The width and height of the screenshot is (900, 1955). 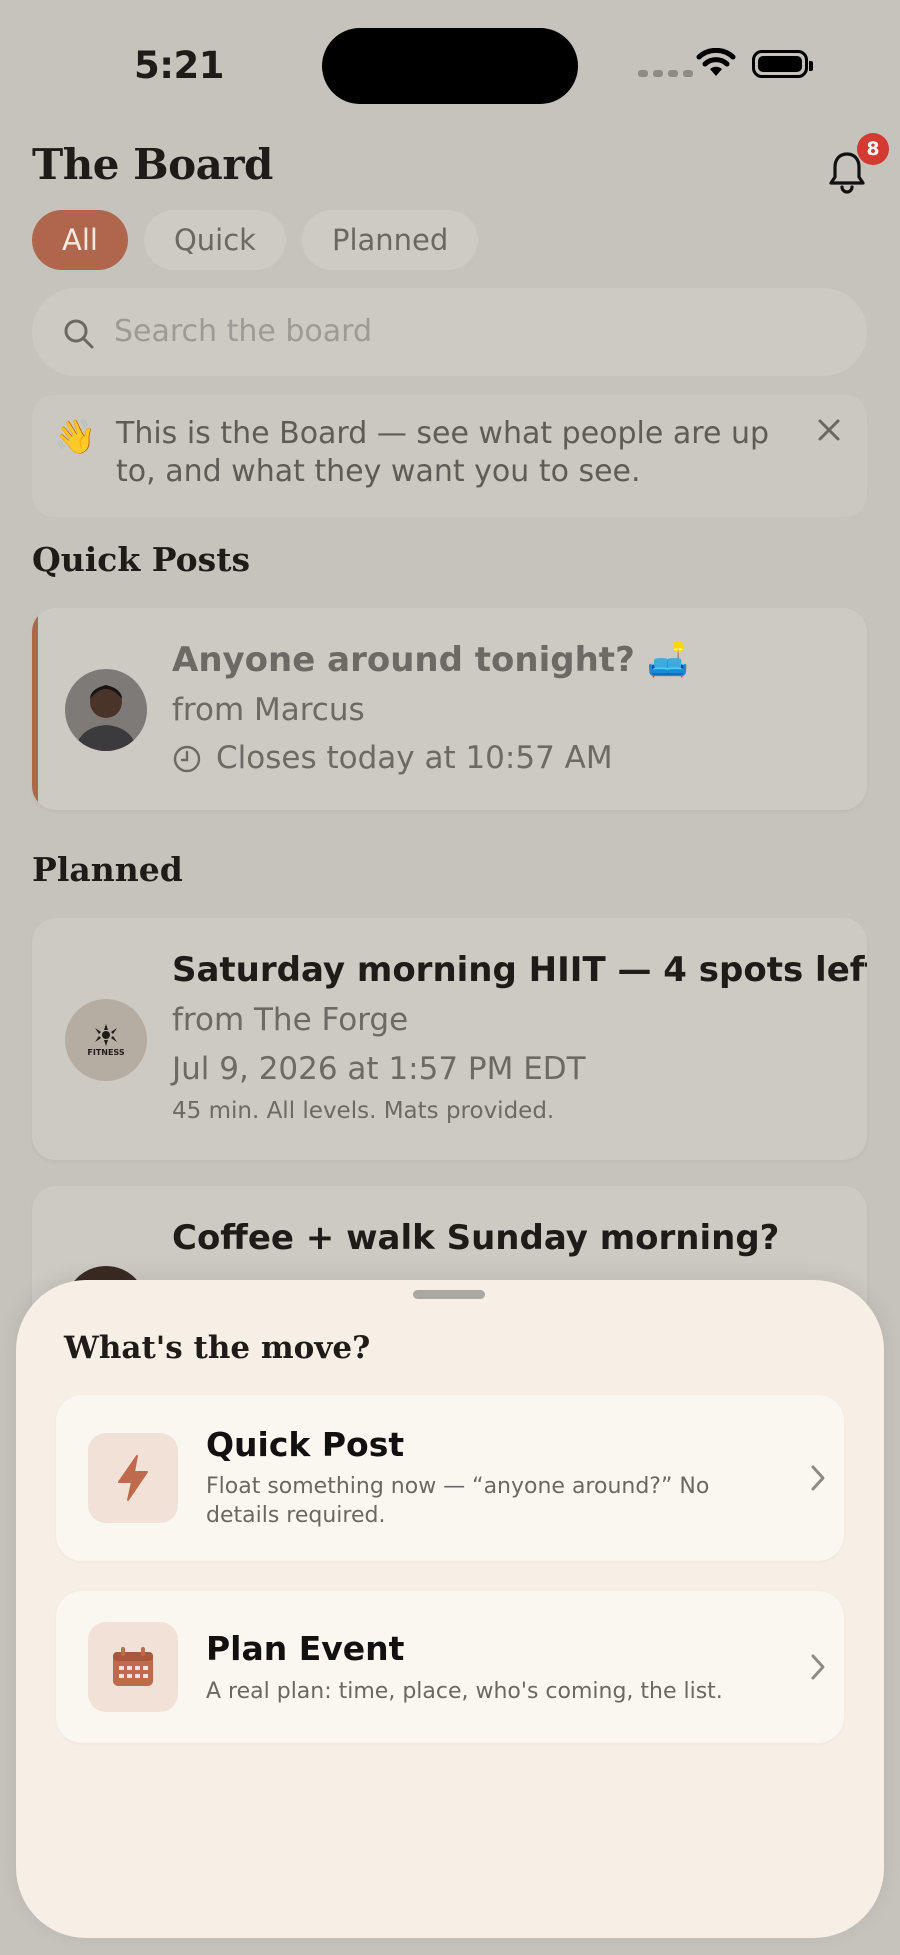 I want to click on close-icon, so click(x=829, y=430).